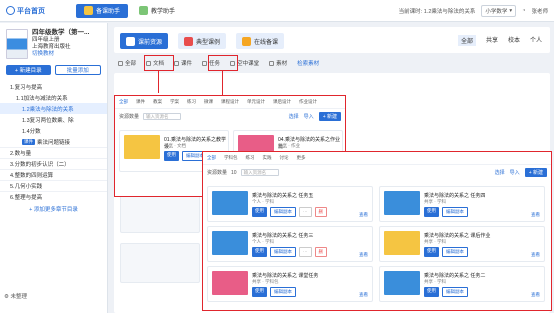 This screenshot has height=313, width=554. What do you see at coordinates (127, 63) in the screenshot?
I see `filter-all: 全部` at bounding box center [127, 63].